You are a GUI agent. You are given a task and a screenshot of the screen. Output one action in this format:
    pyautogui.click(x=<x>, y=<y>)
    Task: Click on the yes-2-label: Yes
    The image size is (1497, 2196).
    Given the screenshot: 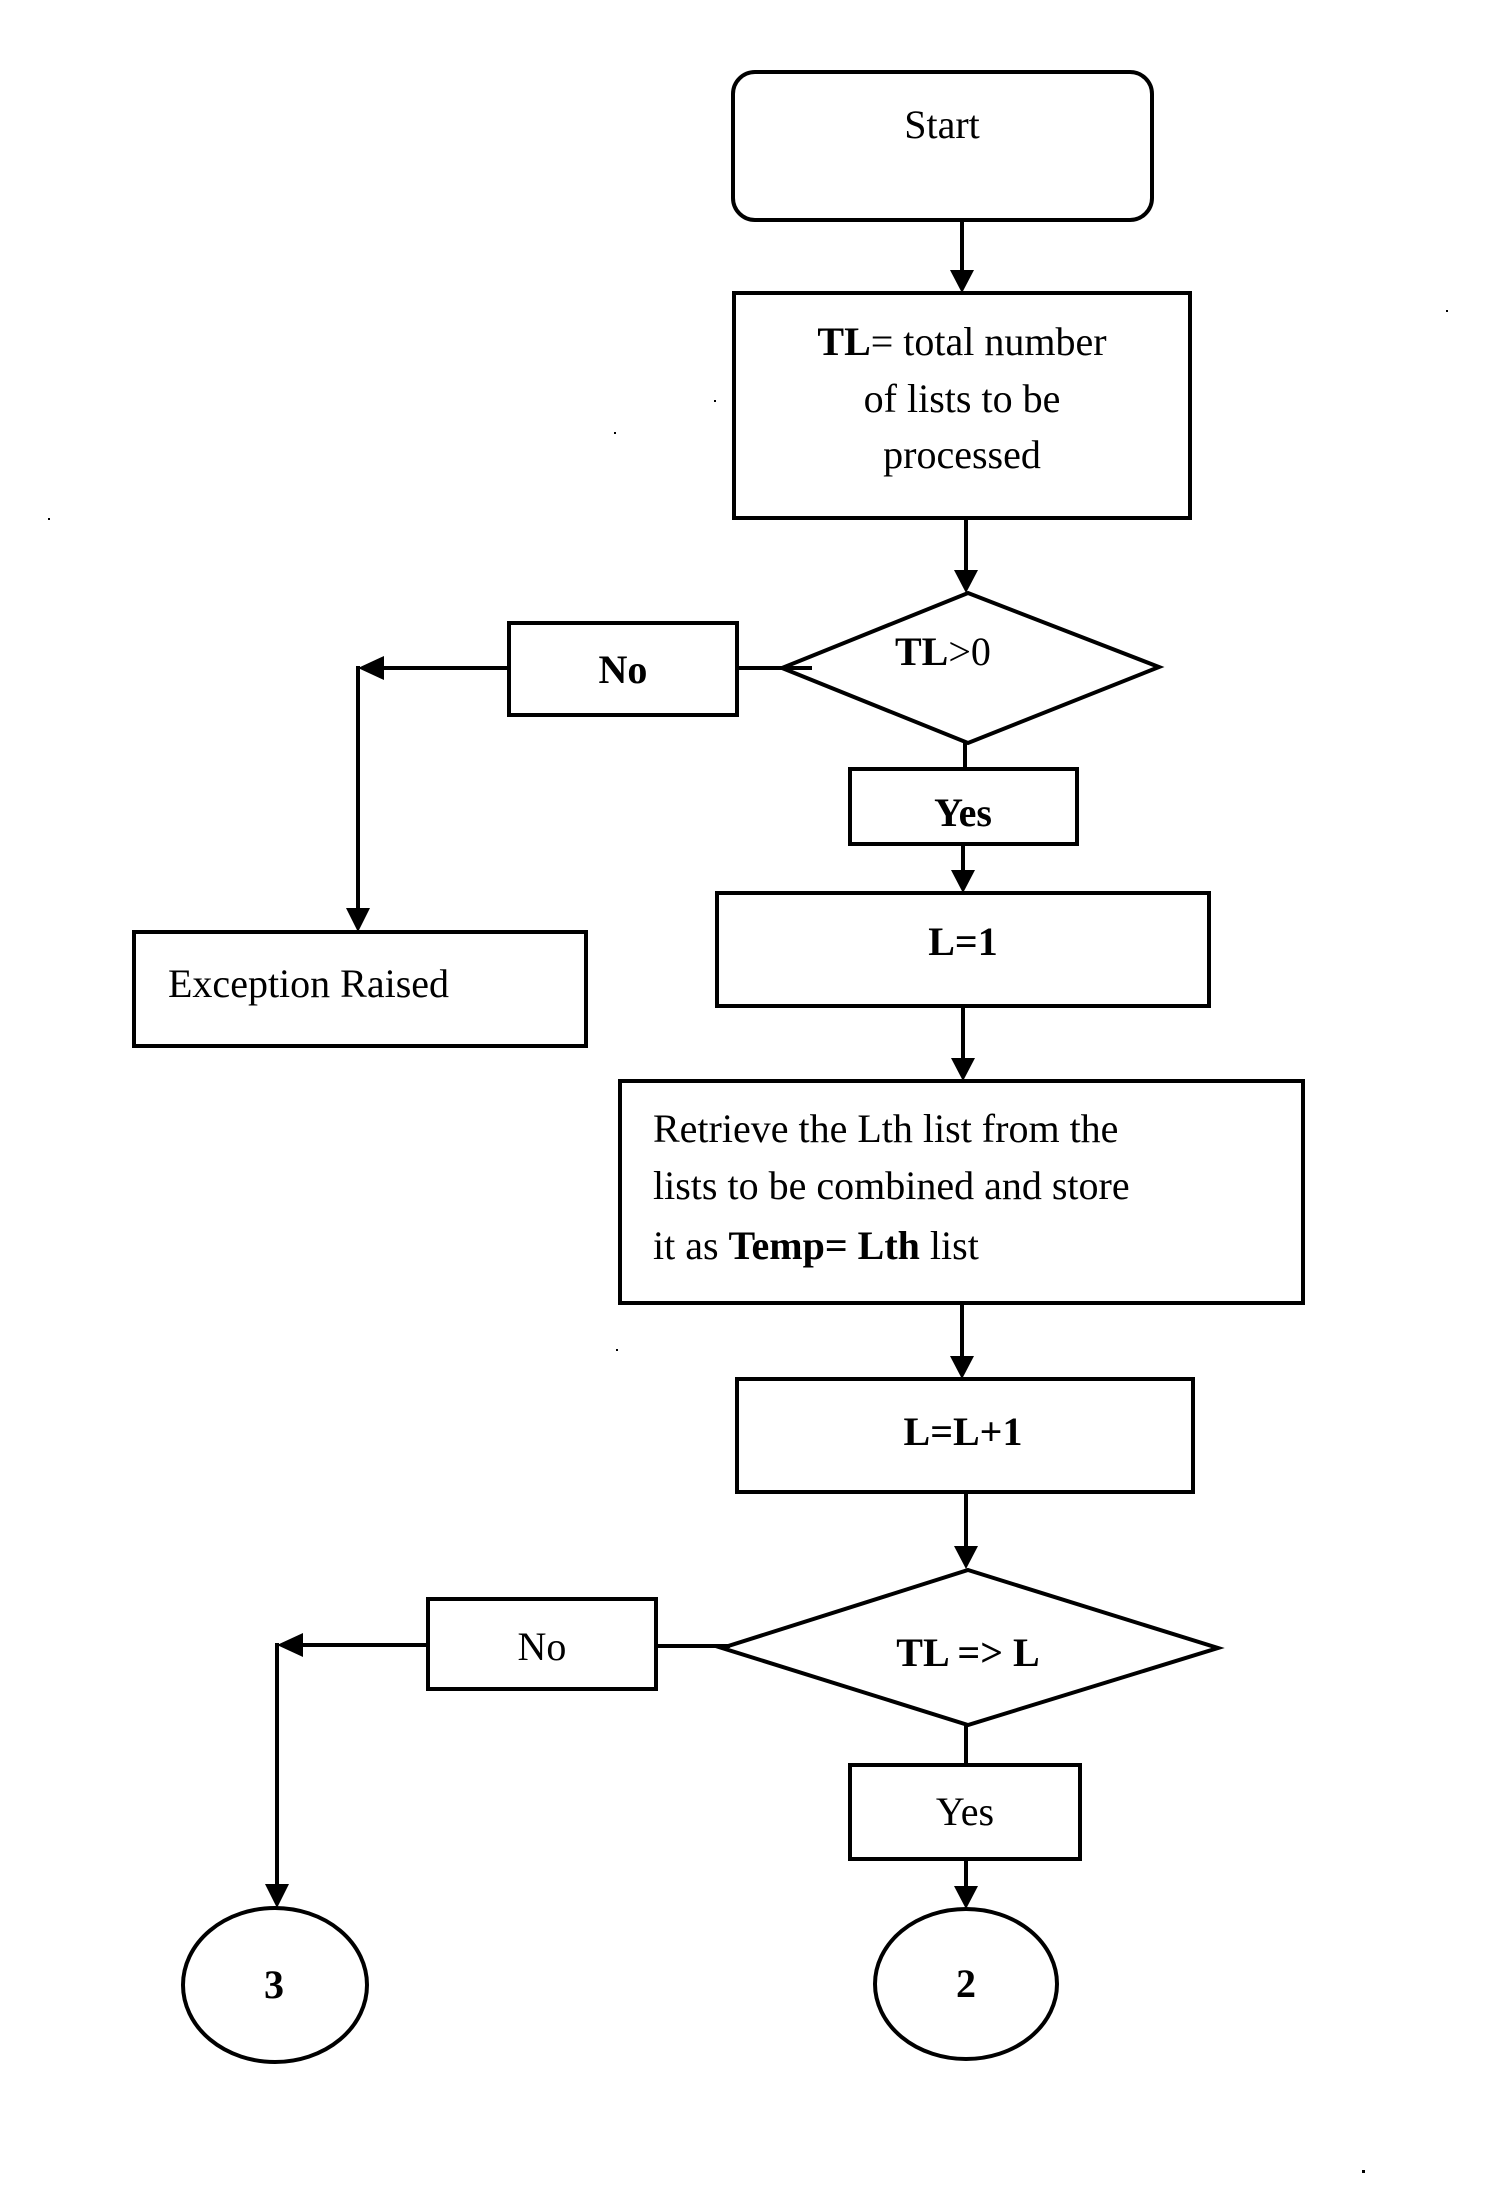 What is the action you would take?
    pyautogui.click(x=965, y=1811)
    